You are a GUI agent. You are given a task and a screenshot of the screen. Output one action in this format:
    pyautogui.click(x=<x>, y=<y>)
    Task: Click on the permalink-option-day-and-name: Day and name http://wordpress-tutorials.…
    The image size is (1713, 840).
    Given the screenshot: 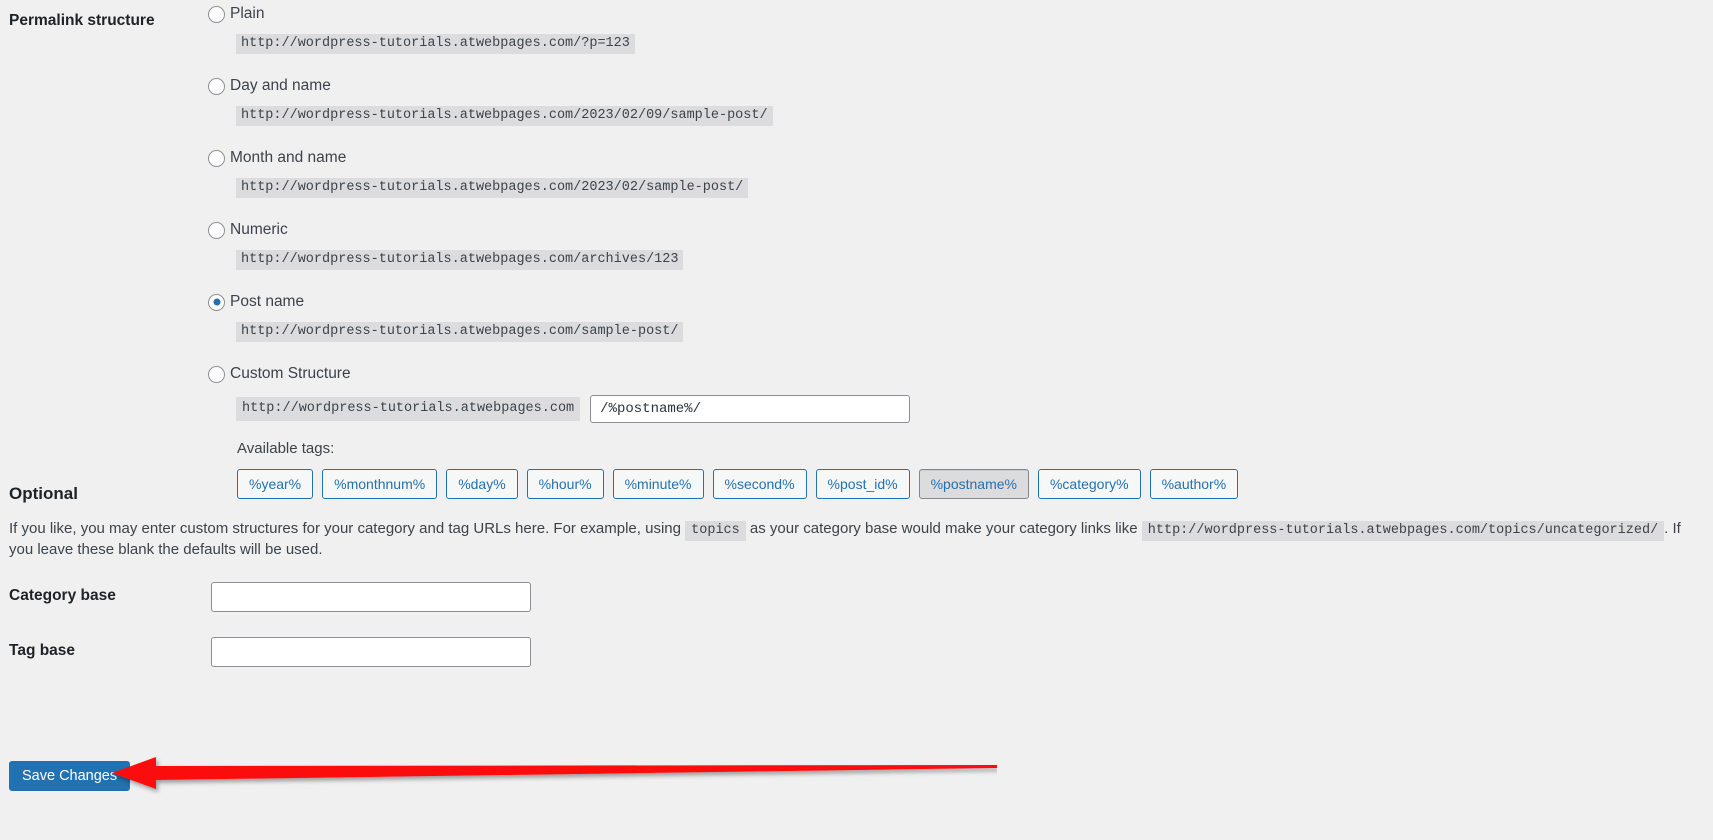 What is the action you would take?
    pyautogui.click(x=723, y=99)
    